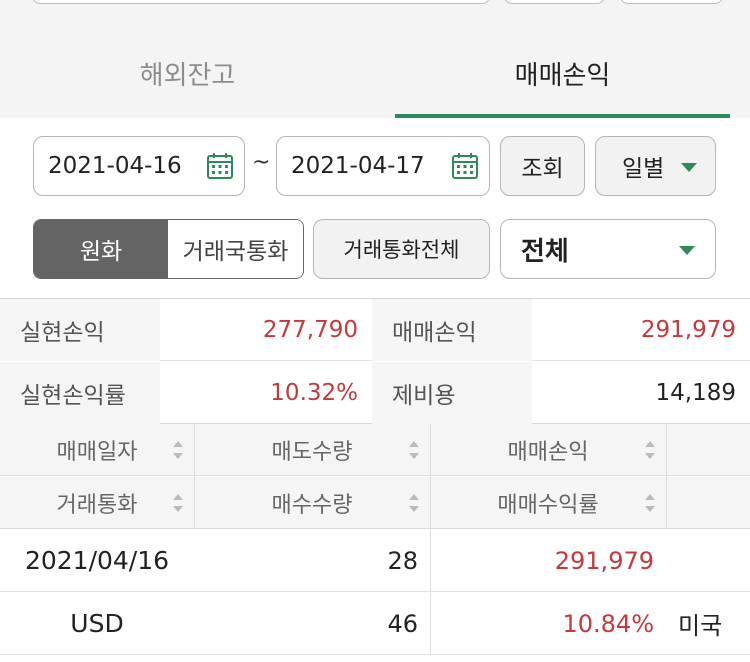 The image size is (750, 662). What do you see at coordinates (312, 505) in the screenshot?
I see `col-buy-qty-label: 매수수량` at bounding box center [312, 505].